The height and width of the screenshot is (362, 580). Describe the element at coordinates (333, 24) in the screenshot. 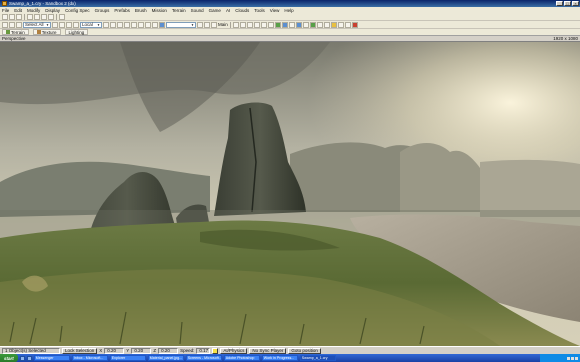

I see `sun-icon` at that location.